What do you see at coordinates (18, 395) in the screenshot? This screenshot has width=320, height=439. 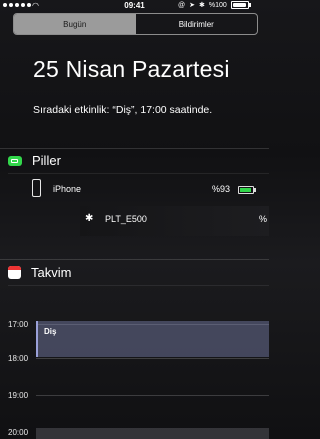 I see `hour-label: 19:00` at bounding box center [18, 395].